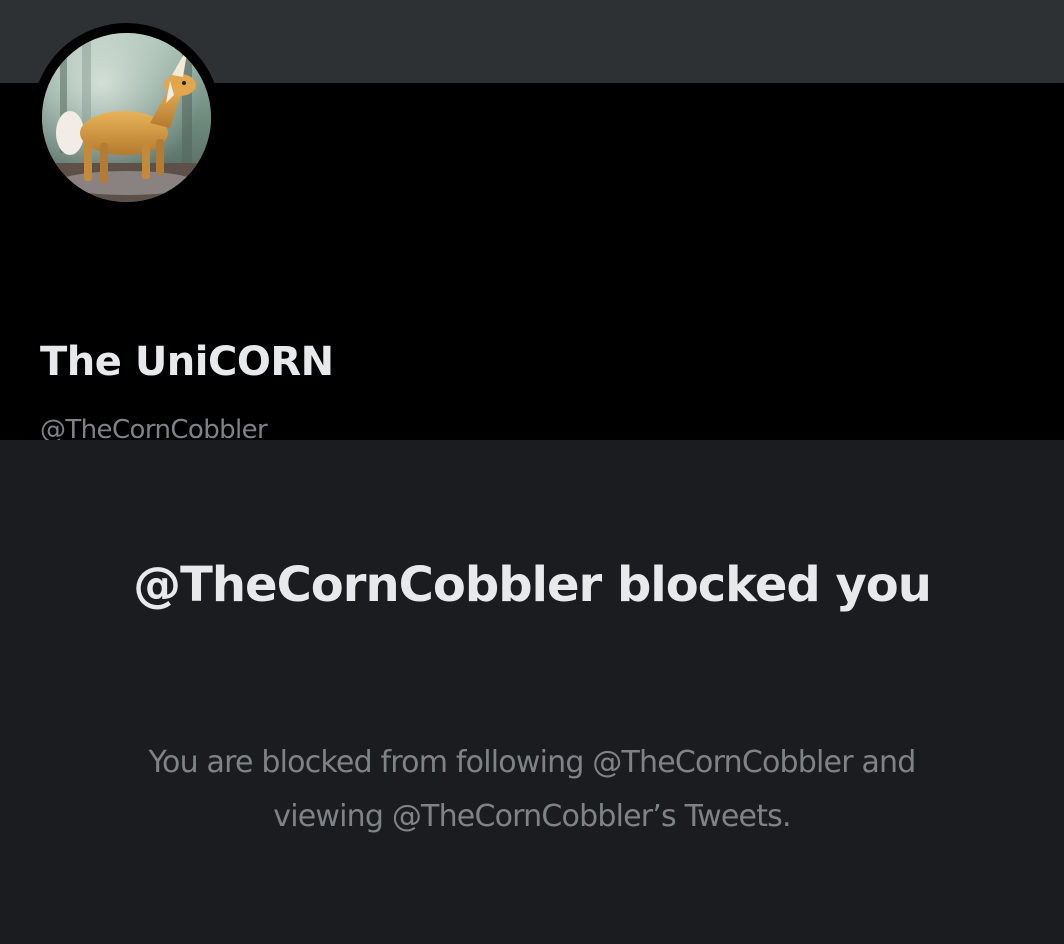 The image size is (1064, 944). I want to click on profile-display-name: The UniCORN, so click(187, 362).